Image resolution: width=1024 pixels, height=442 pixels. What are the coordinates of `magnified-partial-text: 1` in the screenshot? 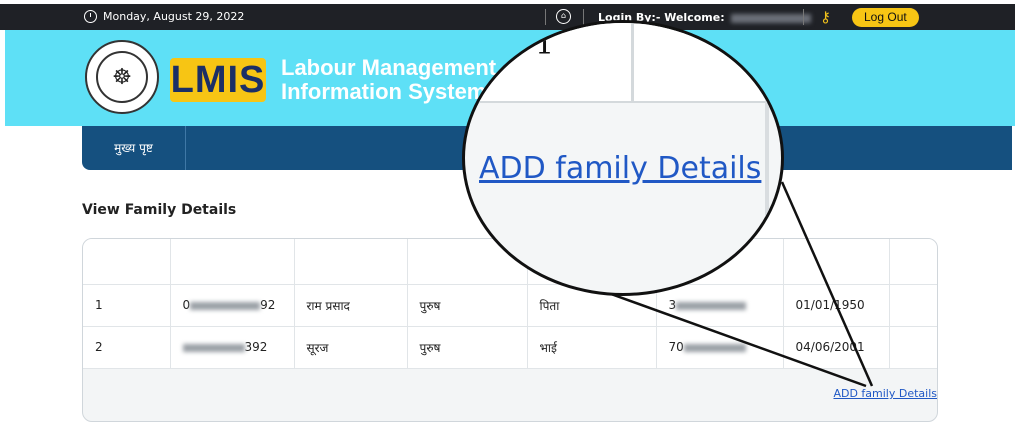 It's located at (545, 44).